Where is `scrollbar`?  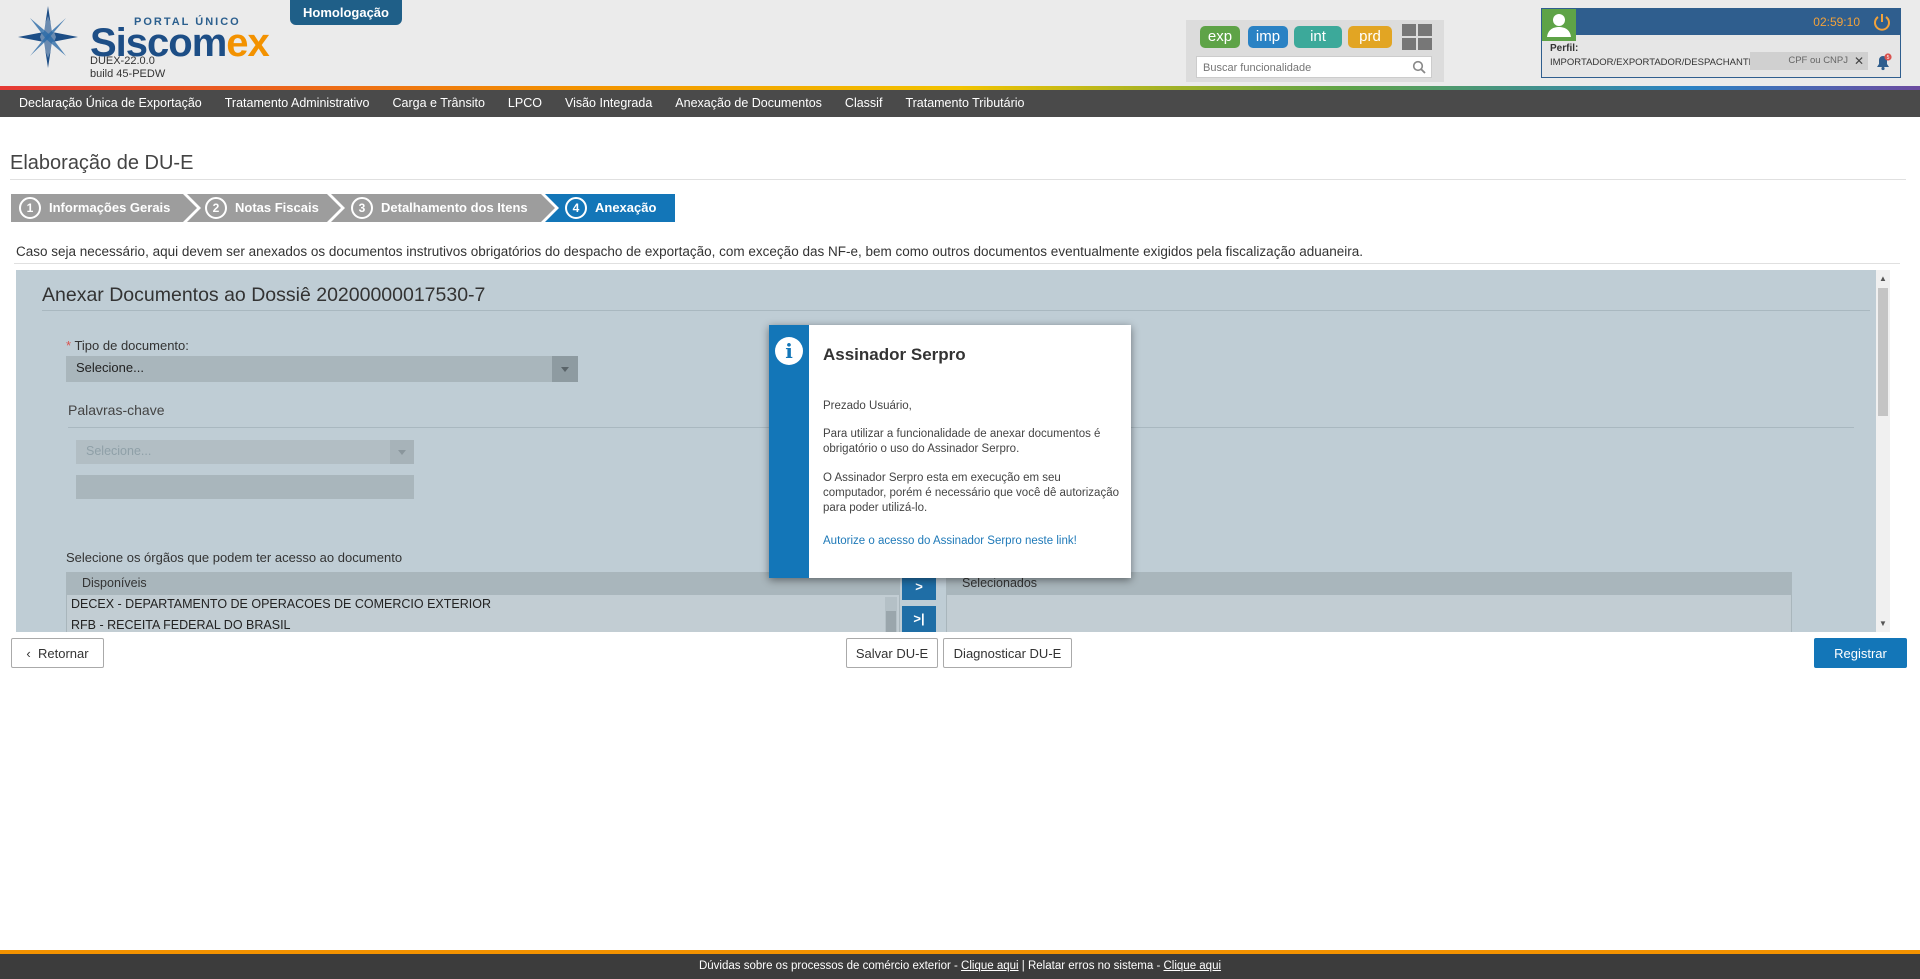 scrollbar is located at coordinates (891, 614).